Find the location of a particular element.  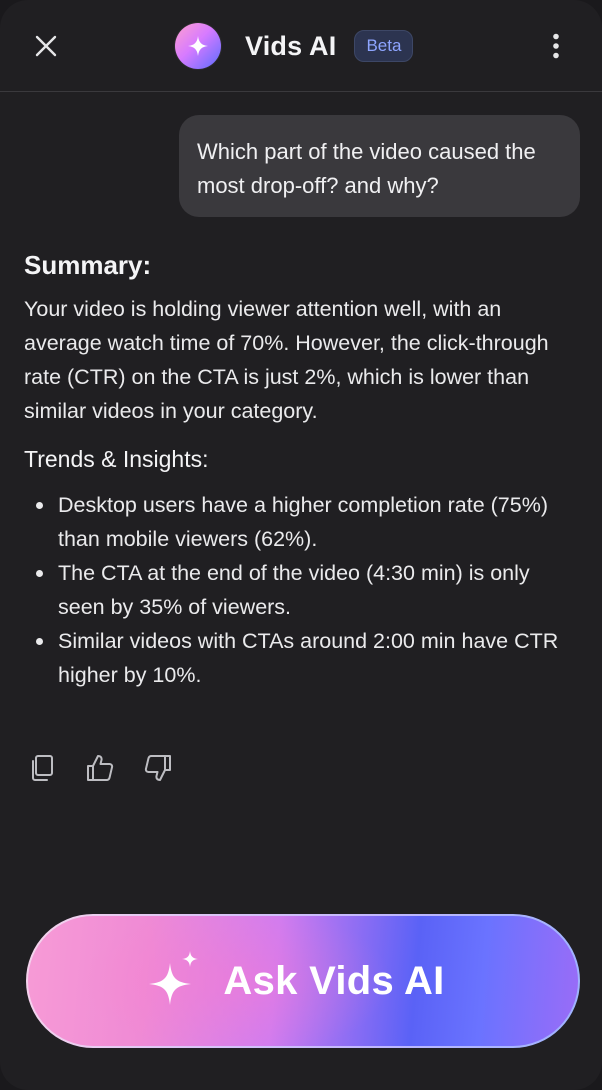

more-options-button is located at coordinates (556, 46).